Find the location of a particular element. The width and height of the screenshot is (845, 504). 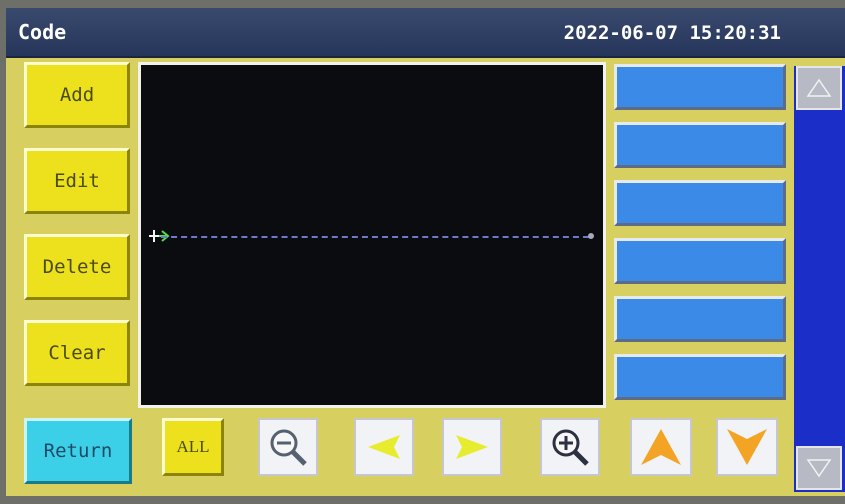

zoom-out-icon is located at coordinates (288, 447).